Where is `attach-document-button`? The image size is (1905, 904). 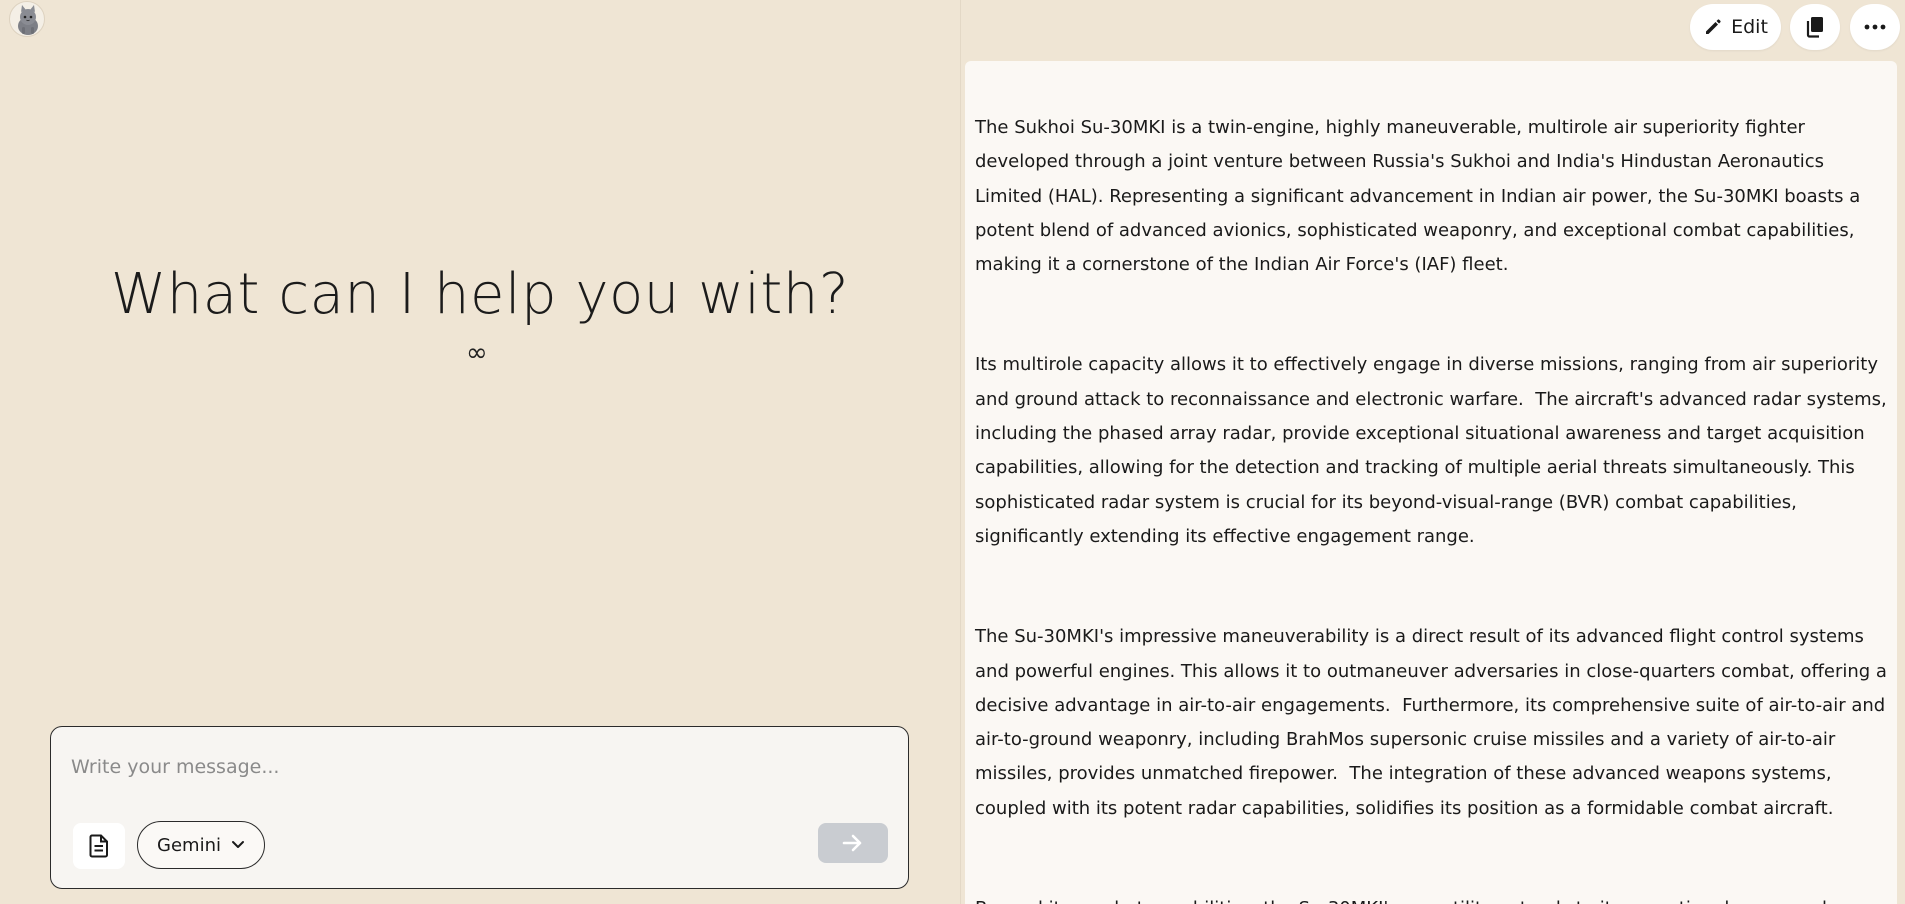
attach-document-button is located at coordinates (99, 846).